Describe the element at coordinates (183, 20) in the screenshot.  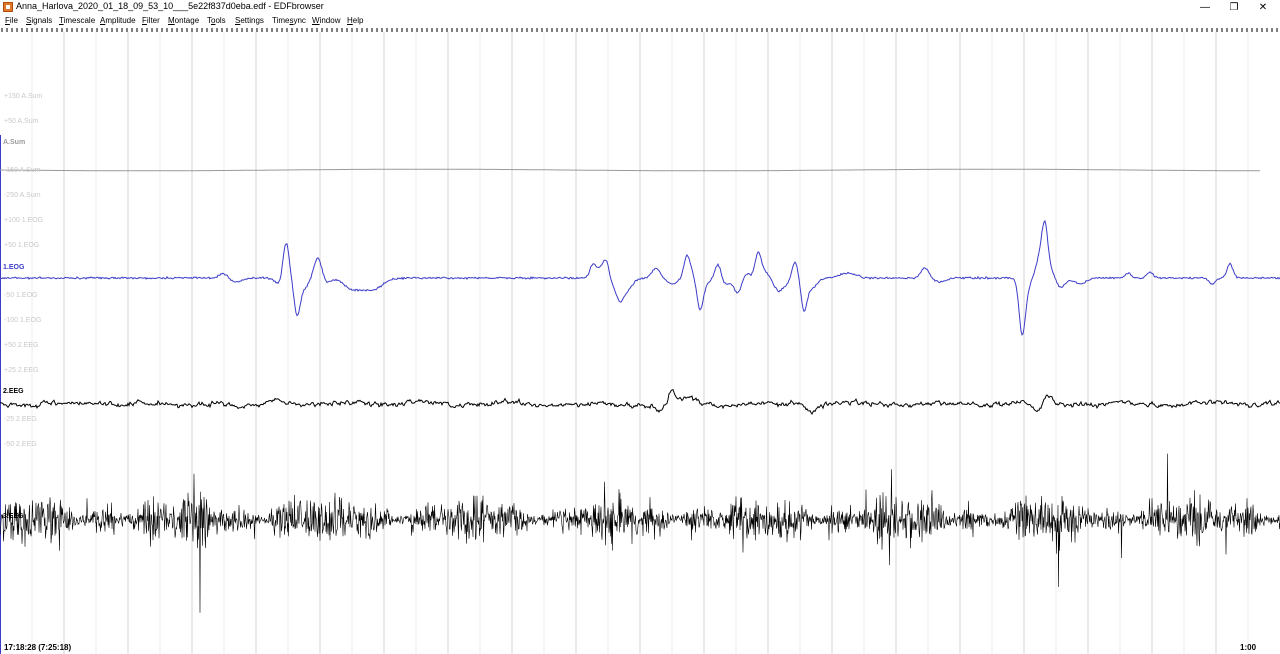
I see `menu-montage: Montage` at that location.